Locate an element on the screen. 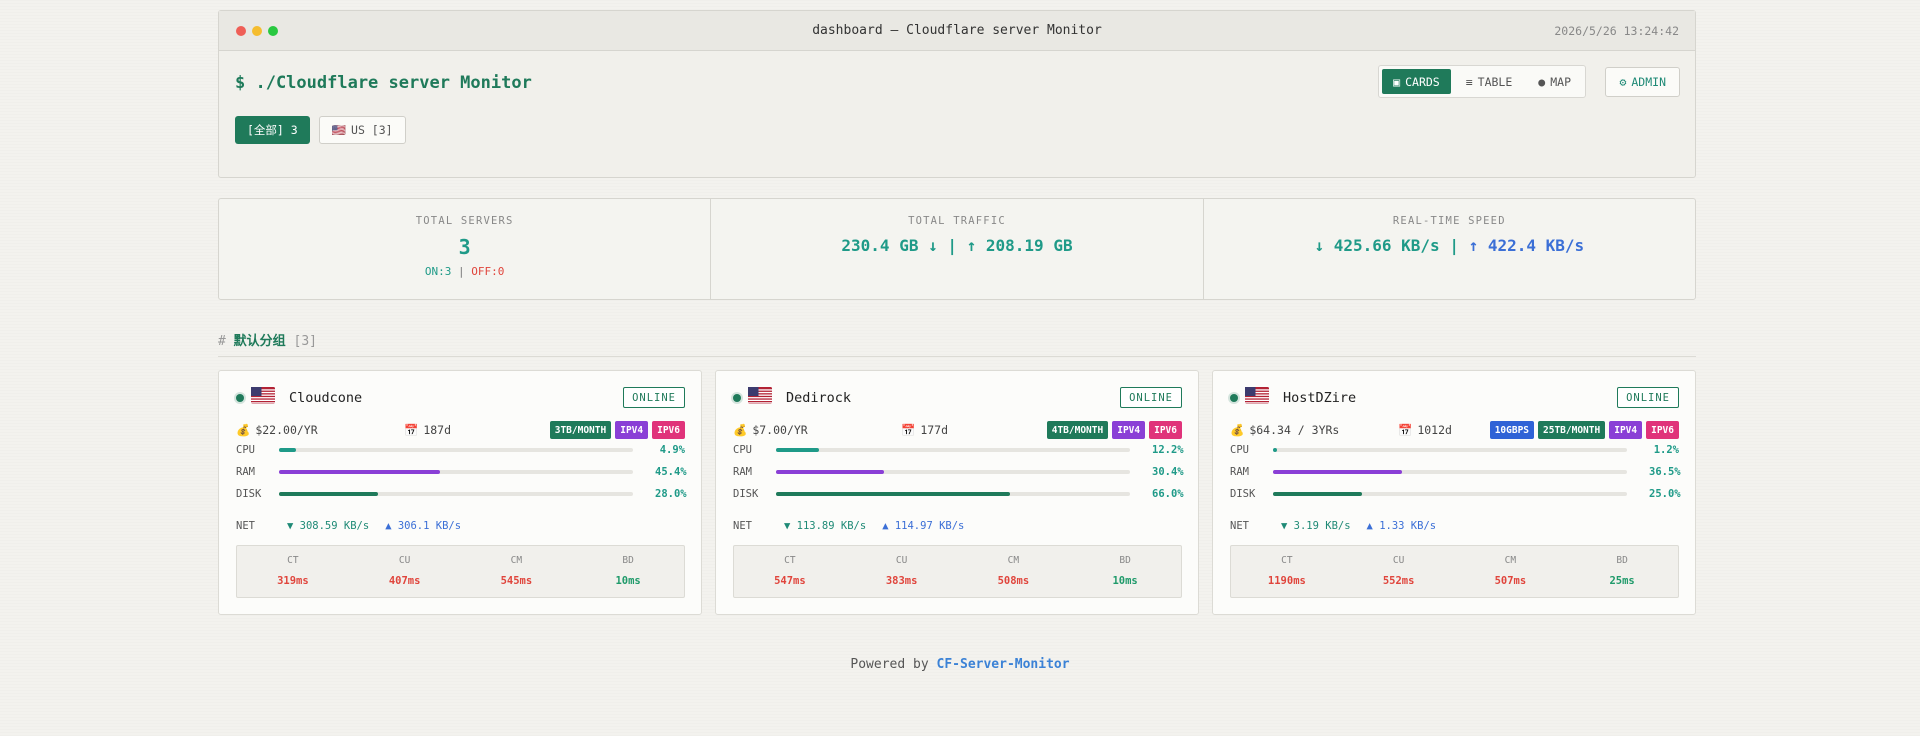 The width and height of the screenshot is (1920, 736). server-price: 💰 $64.34 / 3YRs is located at coordinates (1284, 430).